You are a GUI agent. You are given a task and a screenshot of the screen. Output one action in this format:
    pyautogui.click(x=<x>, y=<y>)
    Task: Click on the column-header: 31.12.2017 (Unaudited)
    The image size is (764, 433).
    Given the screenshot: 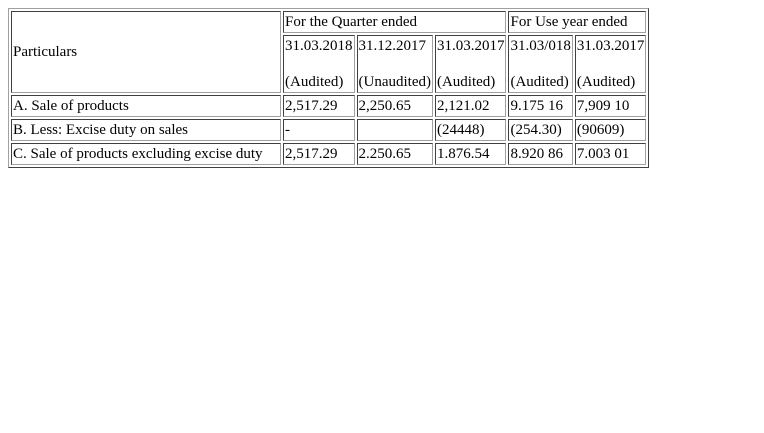 What is the action you would take?
    pyautogui.click(x=394, y=64)
    